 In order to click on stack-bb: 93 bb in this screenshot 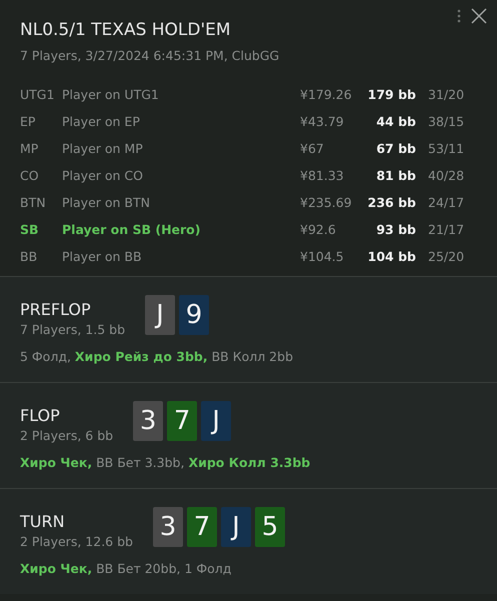, I will do `click(395, 229)`.